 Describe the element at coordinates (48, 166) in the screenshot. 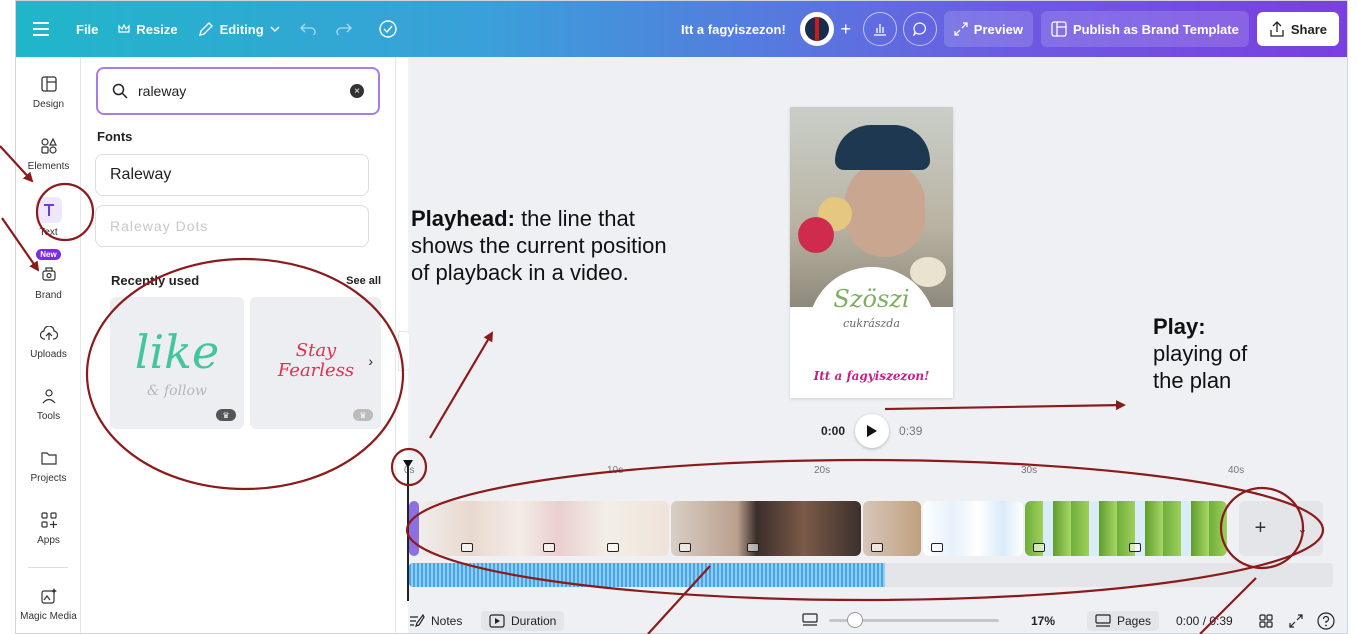

I see `rail-label: Elements` at that location.